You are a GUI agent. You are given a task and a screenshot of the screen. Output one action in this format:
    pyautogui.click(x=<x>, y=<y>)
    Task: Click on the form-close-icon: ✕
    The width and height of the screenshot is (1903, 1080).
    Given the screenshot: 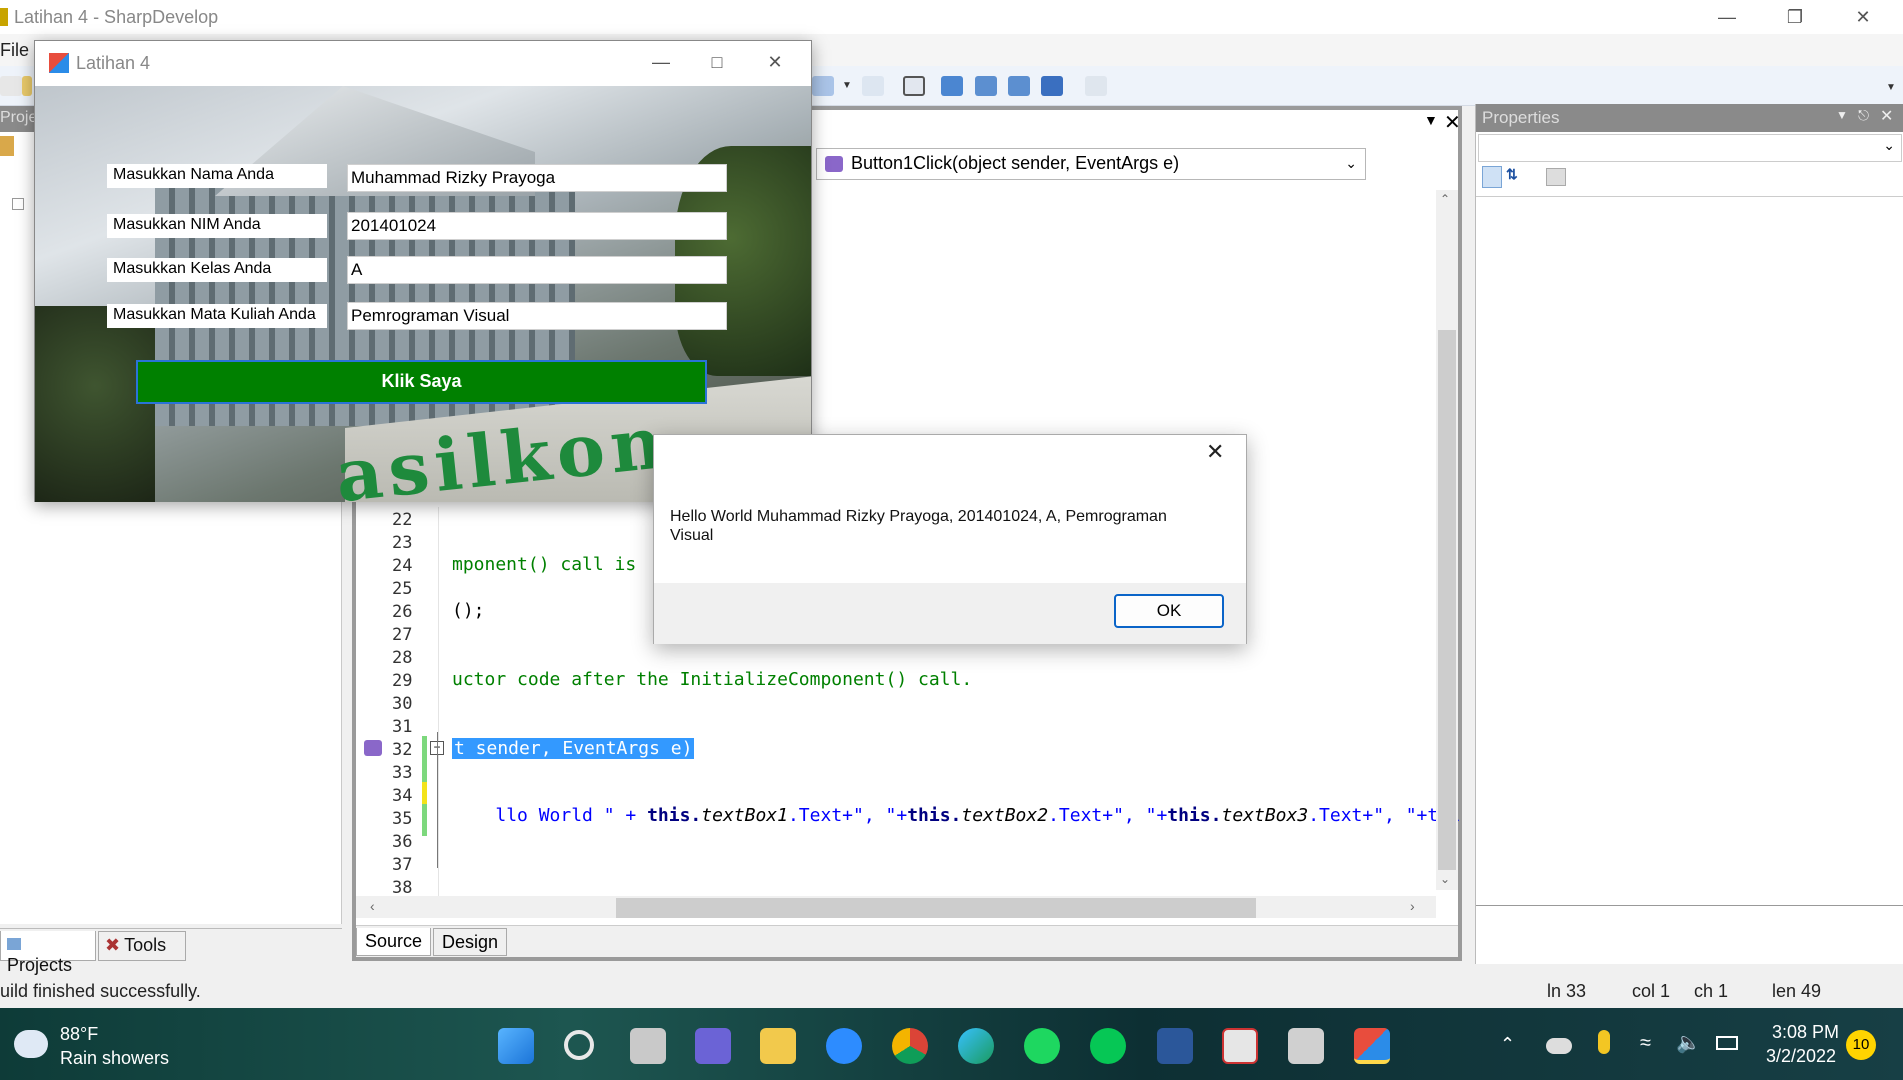 What is the action you would take?
    pyautogui.click(x=775, y=63)
    